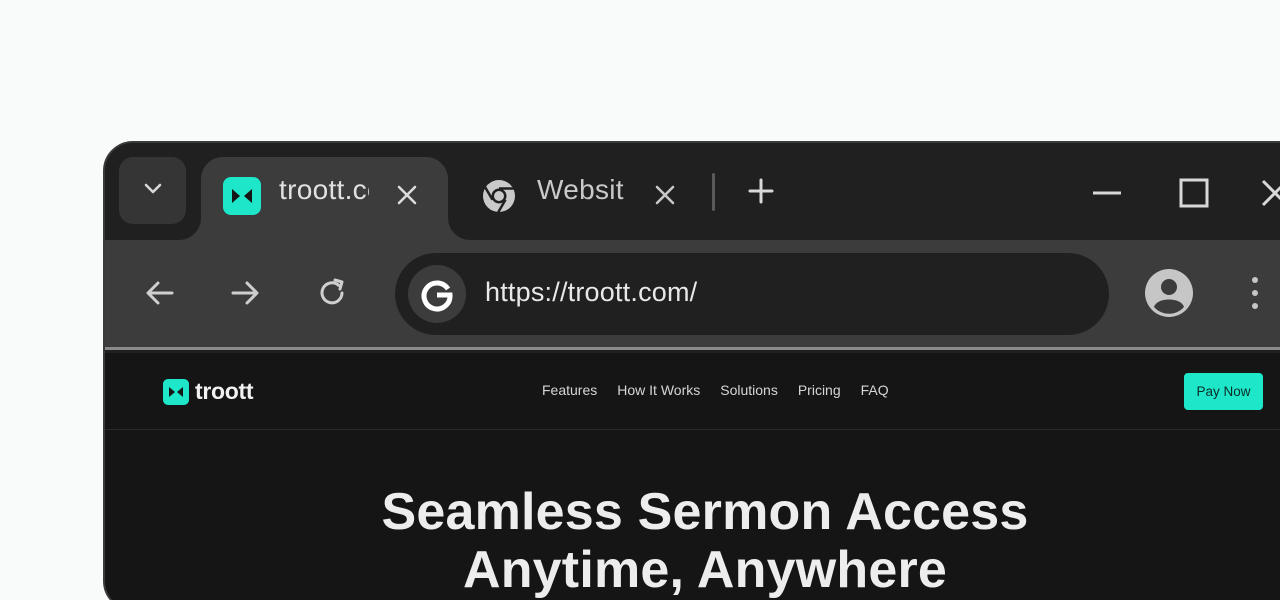 Image resolution: width=1280 pixels, height=600 pixels. Describe the element at coordinates (705, 512) in the screenshot. I see `hero-title-line-1: Seamless Sermon Access` at that location.